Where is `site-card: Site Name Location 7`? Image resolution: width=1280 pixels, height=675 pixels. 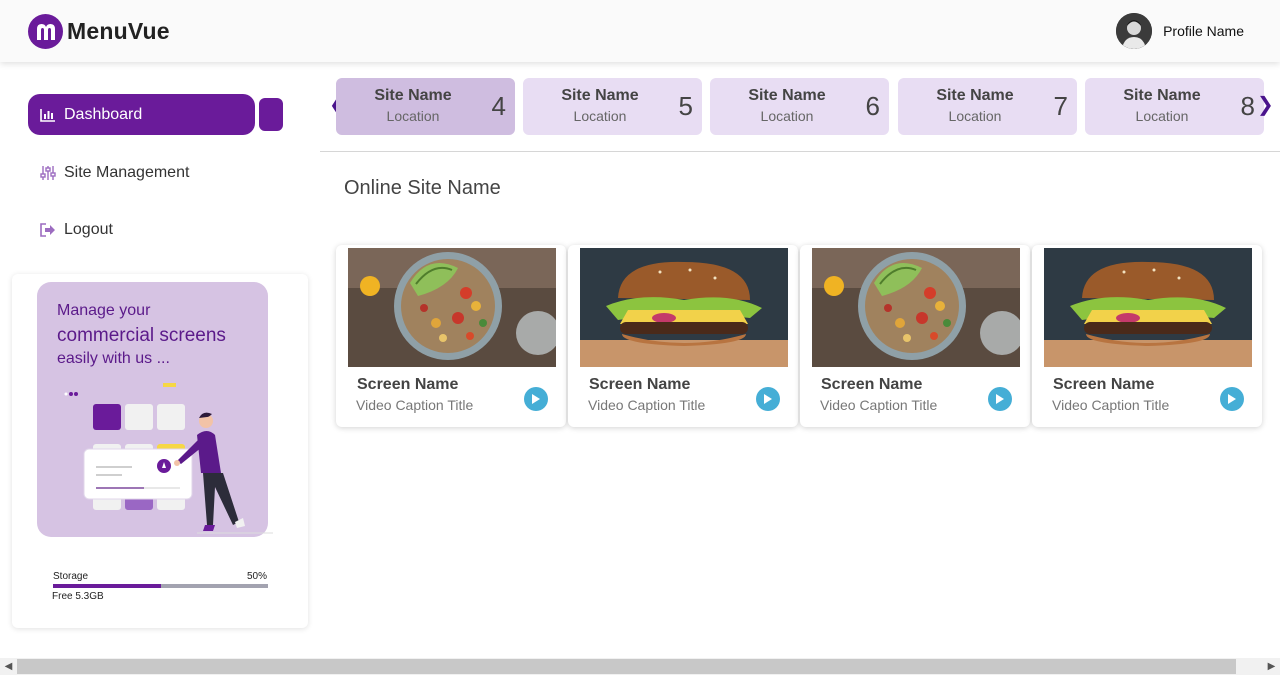 site-card: Site Name Location 7 is located at coordinates (987, 106).